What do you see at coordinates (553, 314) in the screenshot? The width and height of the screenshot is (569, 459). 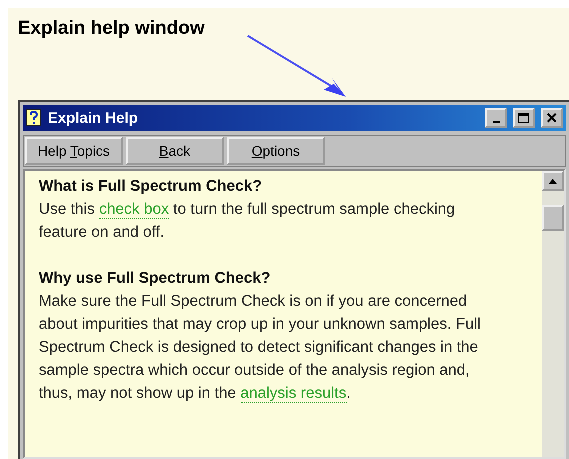 I see `scrollbar` at bounding box center [553, 314].